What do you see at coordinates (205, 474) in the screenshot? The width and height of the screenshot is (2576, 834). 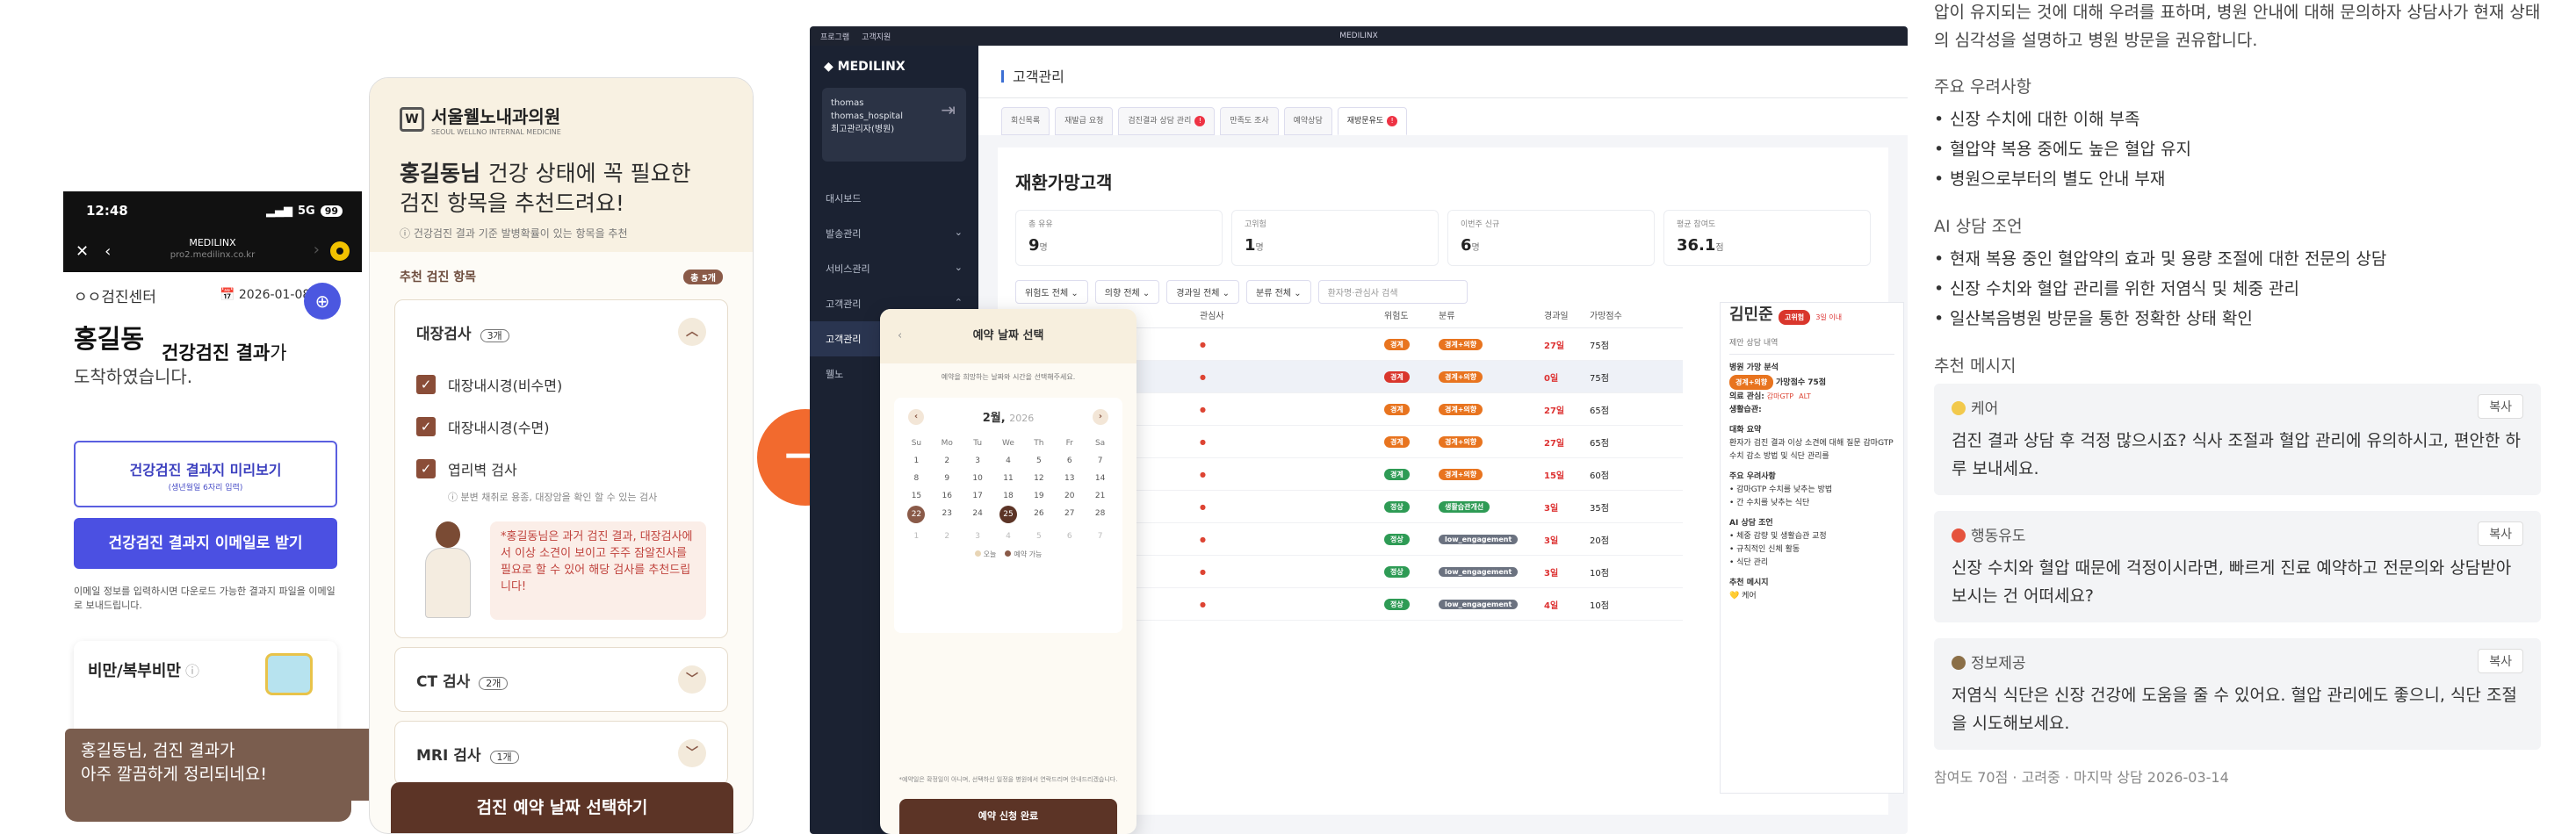 I see `preview-result-button: 건강검진 결과지 미리보기 (생년월일 6자리 입력)` at bounding box center [205, 474].